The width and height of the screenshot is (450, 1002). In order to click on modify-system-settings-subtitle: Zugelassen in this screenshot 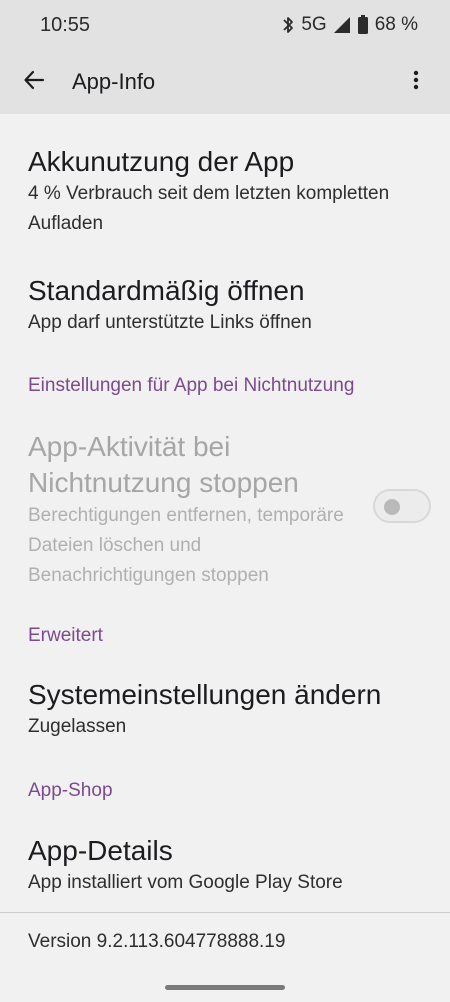, I will do `click(77, 726)`.